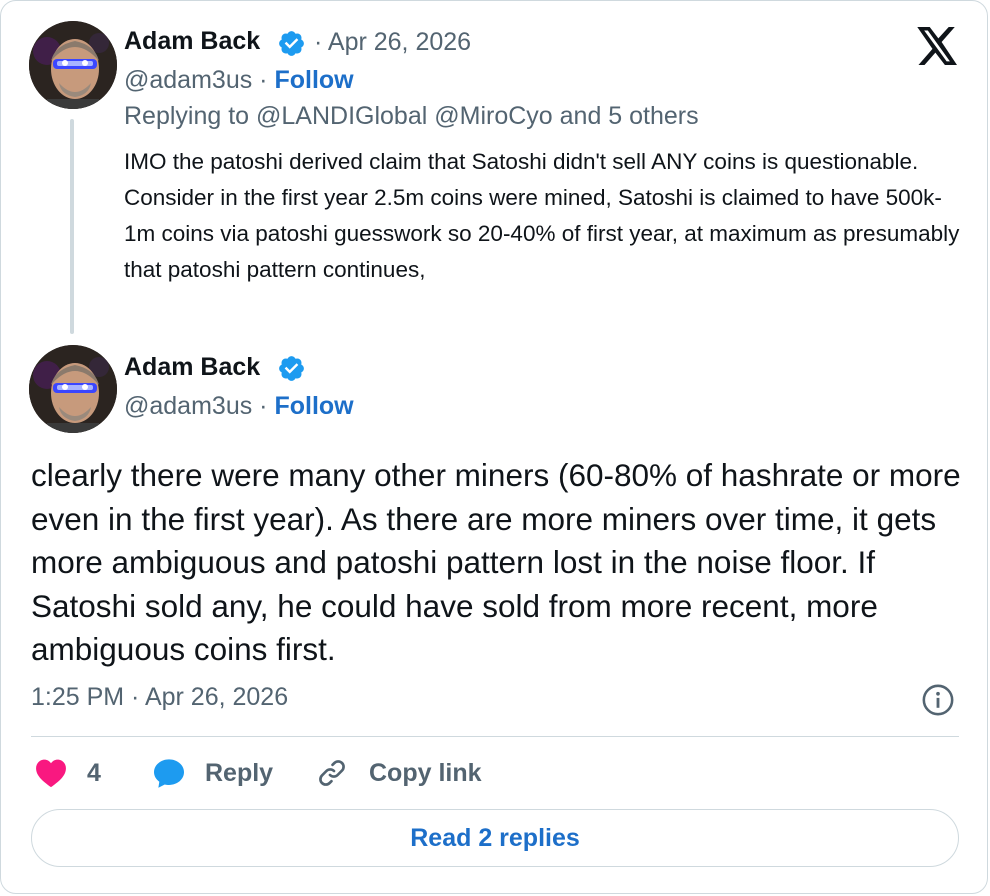 The width and height of the screenshot is (990, 896). What do you see at coordinates (938, 700) in the screenshot?
I see `info-icon` at bounding box center [938, 700].